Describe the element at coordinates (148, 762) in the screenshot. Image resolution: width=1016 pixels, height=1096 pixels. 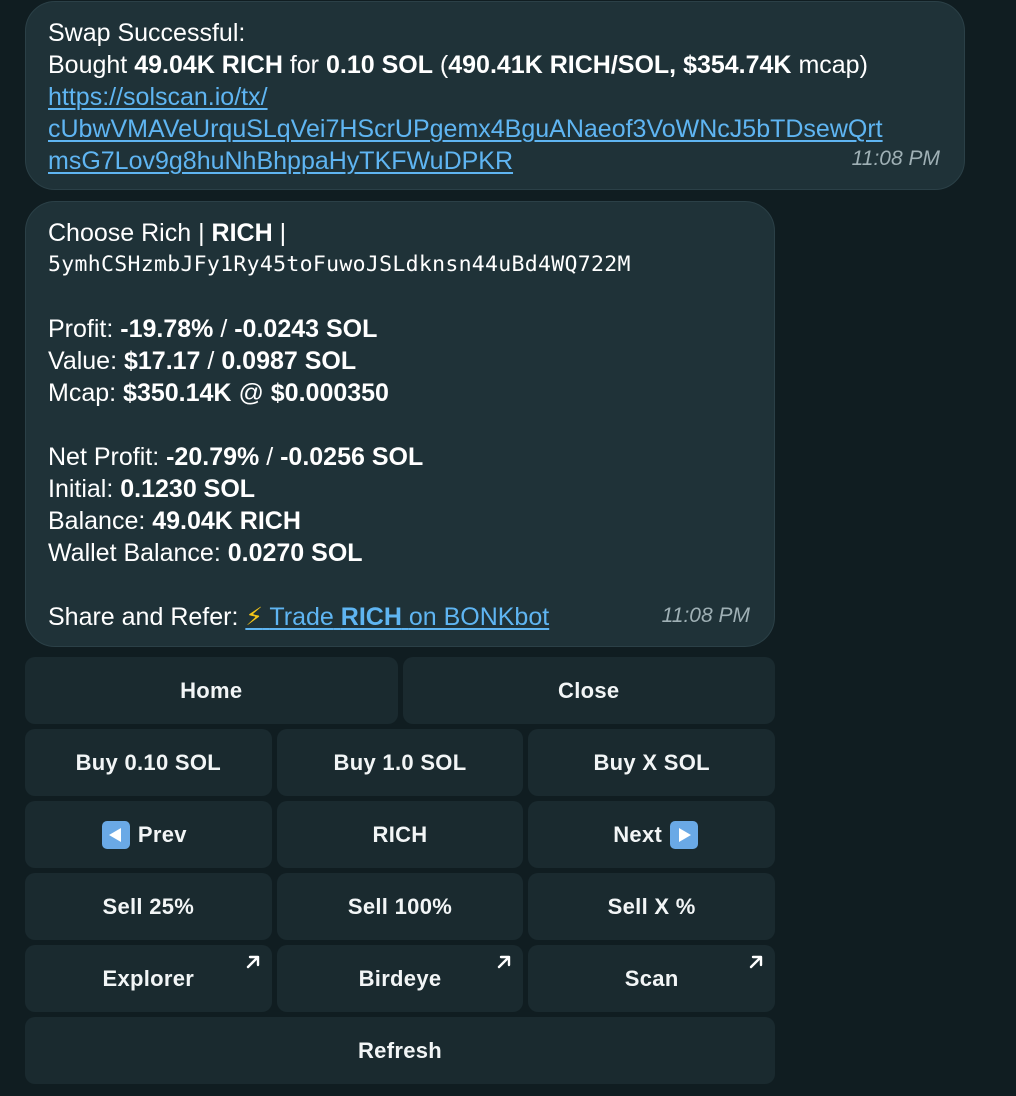
I see `buy-0.10-sol-button: Buy 0.10 SOL` at that location.